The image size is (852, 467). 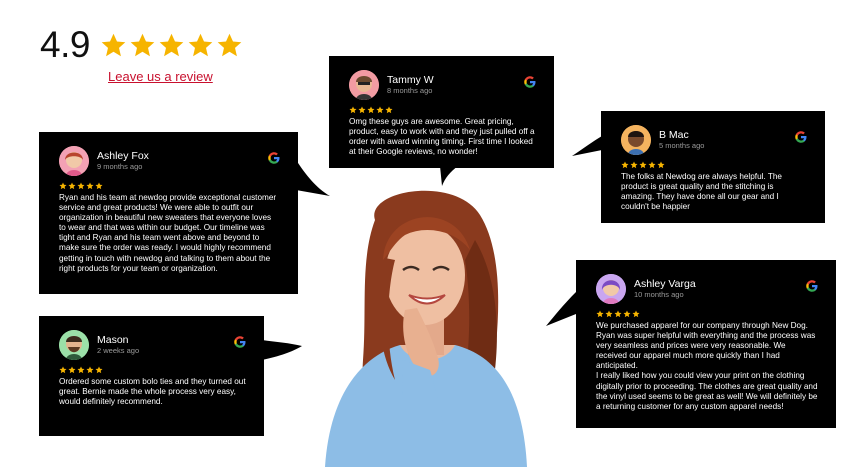 I want to click on reviewer-name: Ashley Varga, so click(x=665, y=284).